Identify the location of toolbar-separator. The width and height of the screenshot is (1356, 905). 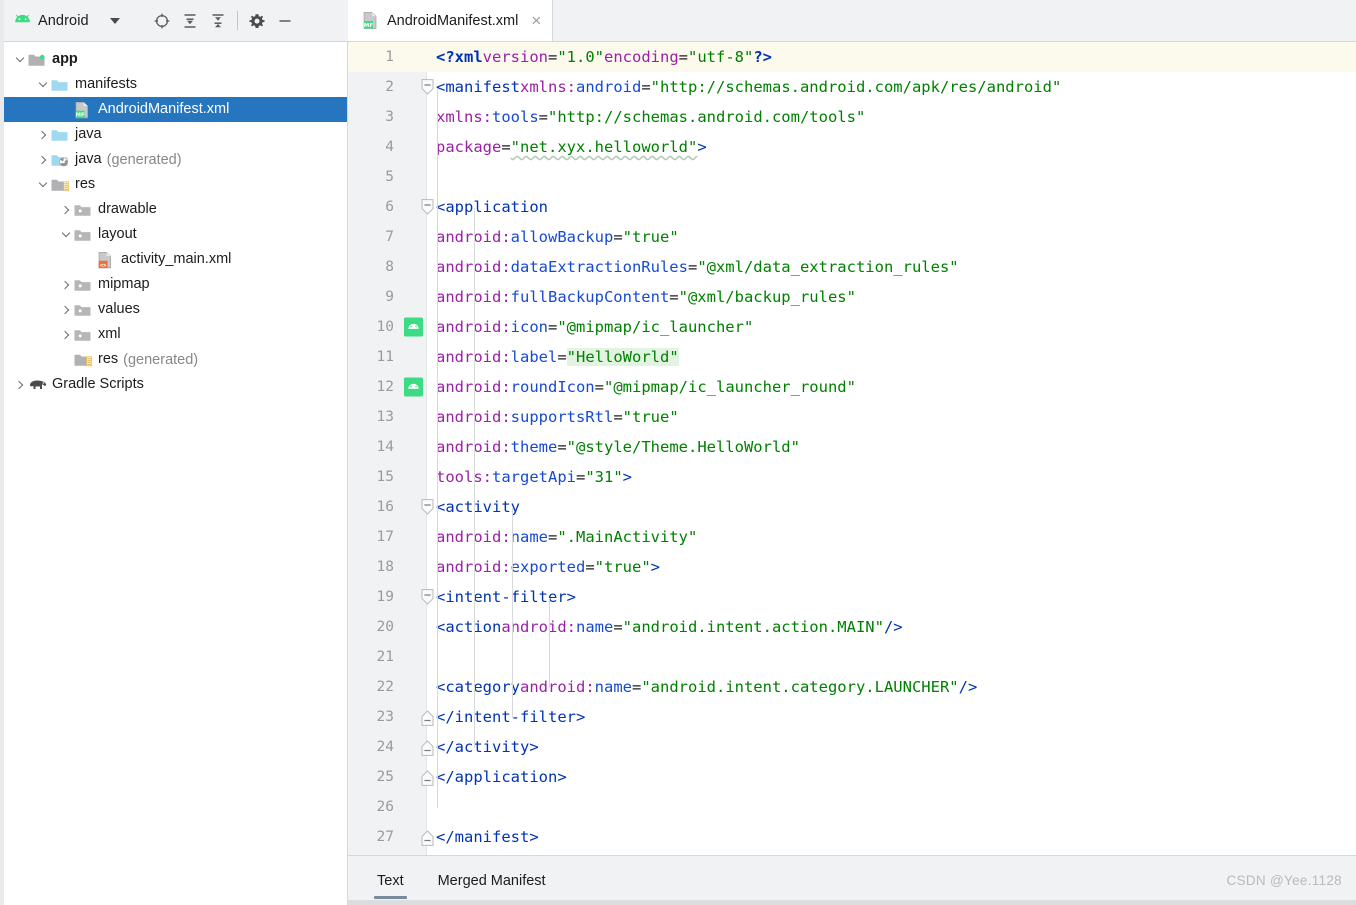
(237, 20).